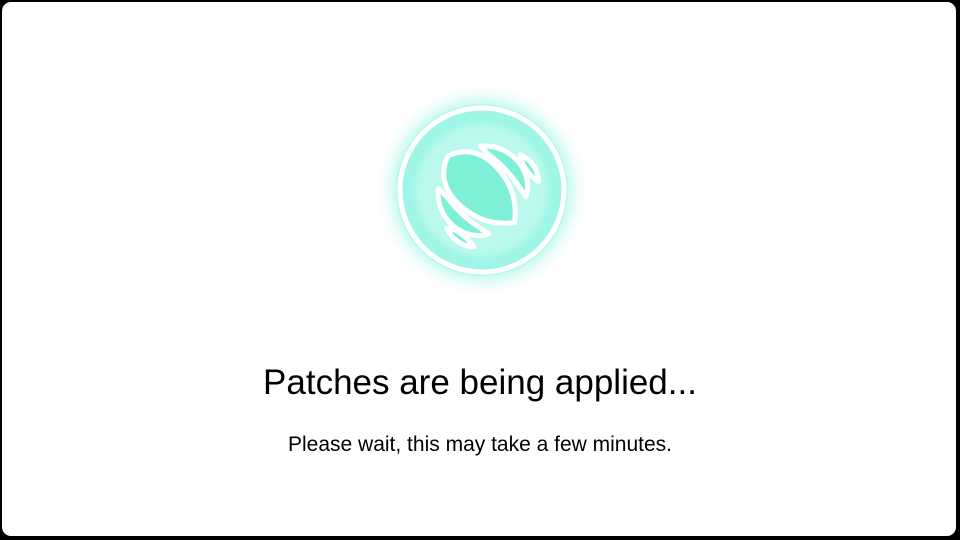  I want to click on croissant-logo, so click(482, 192).